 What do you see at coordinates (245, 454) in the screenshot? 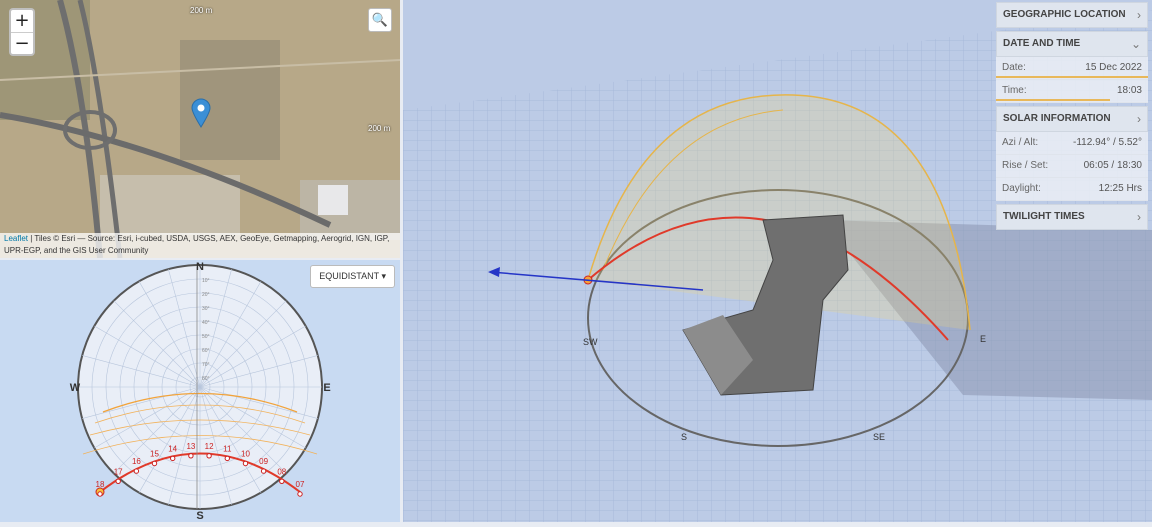
I see `hour-label: 10` at bounding box center [245, 454].